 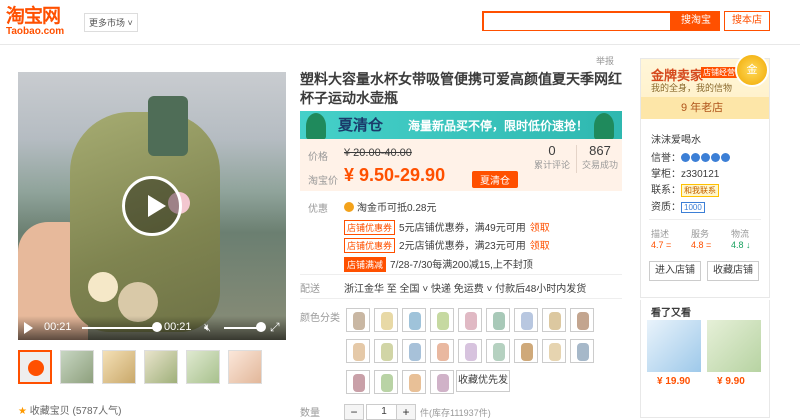 I want to click on recommend-price: ¥ 9.90, so click(x=731, y=381).